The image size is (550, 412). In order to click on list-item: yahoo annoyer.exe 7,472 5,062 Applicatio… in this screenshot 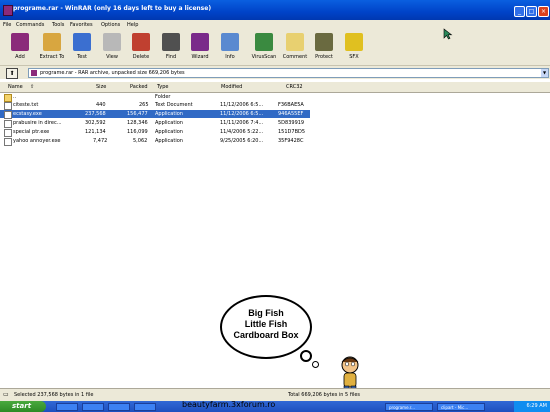, I will do `click(155, 141)`.